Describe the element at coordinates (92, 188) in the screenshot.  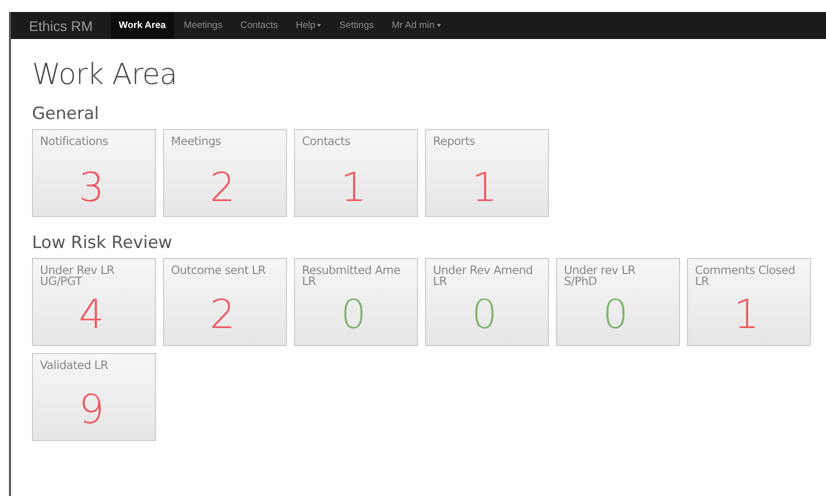
I see `tile-count: 3` at that location.